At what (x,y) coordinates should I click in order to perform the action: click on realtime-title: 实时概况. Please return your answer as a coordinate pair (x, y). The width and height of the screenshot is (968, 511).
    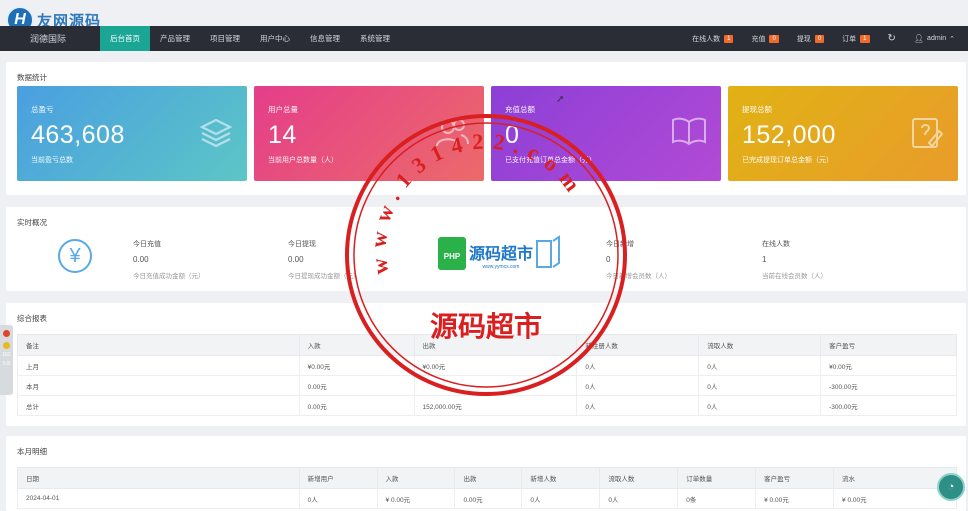
    Looking at the image, I should click on (32, 222).